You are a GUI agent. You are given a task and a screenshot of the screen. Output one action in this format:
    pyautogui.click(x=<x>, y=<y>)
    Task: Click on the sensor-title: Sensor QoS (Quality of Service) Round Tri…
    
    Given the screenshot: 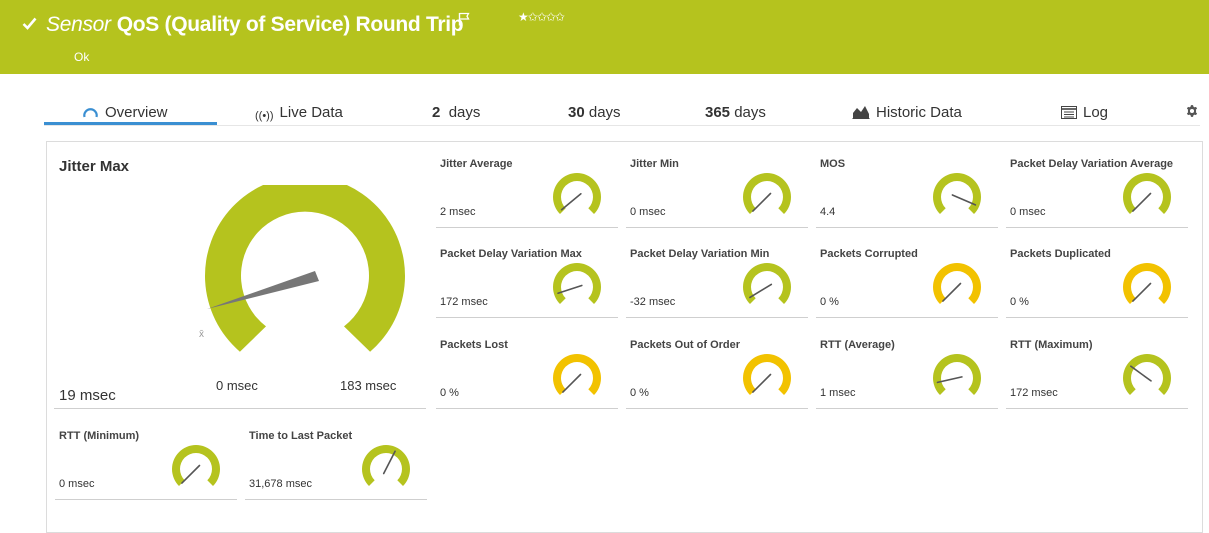 What is the action you would take?
    pyautogui.click(x=255, y=25)
    